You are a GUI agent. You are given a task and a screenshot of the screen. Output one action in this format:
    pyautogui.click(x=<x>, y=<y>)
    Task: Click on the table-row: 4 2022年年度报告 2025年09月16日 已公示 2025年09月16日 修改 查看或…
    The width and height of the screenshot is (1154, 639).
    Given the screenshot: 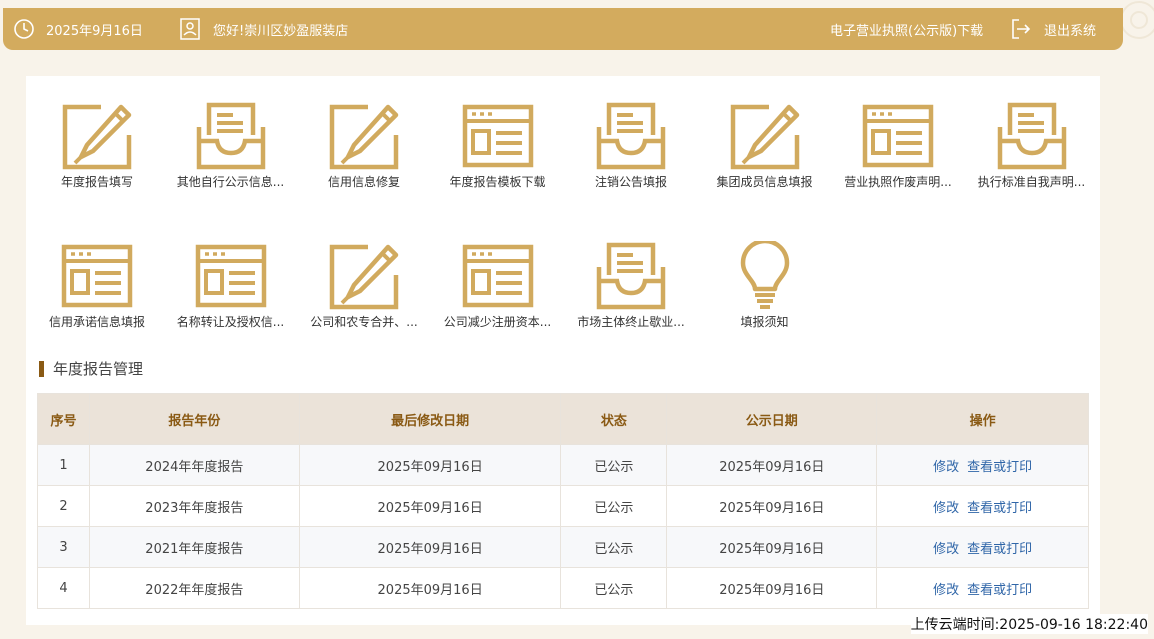 What is the action you would take?
    pyautogui.click(x=563, y=588)
    